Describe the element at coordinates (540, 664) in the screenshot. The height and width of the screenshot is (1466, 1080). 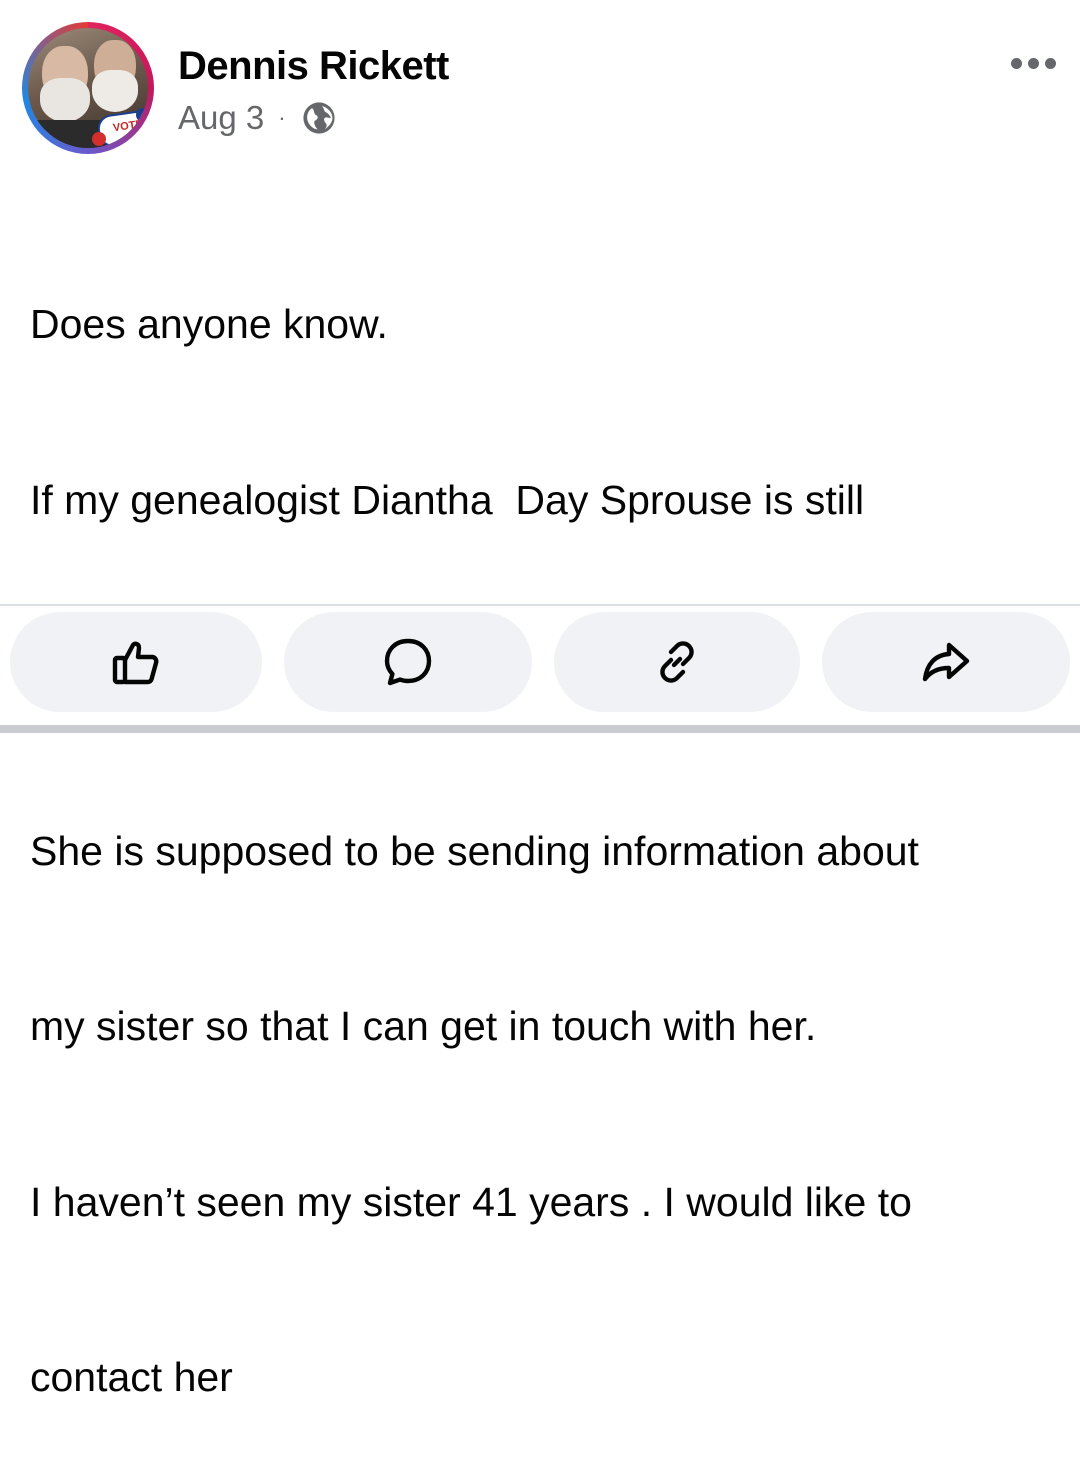
I see `action-bar` at that location.